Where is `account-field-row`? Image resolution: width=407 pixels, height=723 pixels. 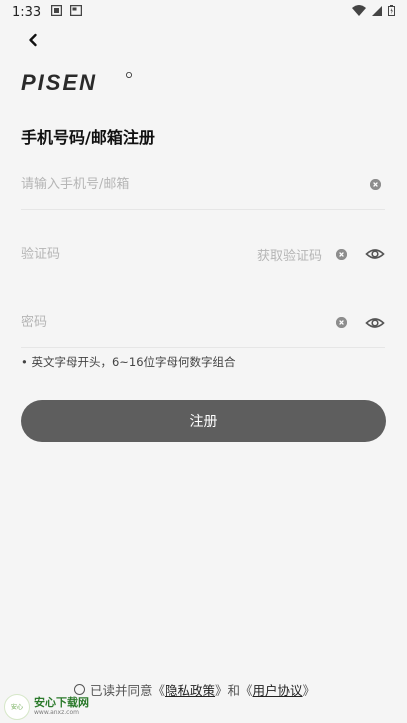
account-field-row is located at coordinates (203, 185).